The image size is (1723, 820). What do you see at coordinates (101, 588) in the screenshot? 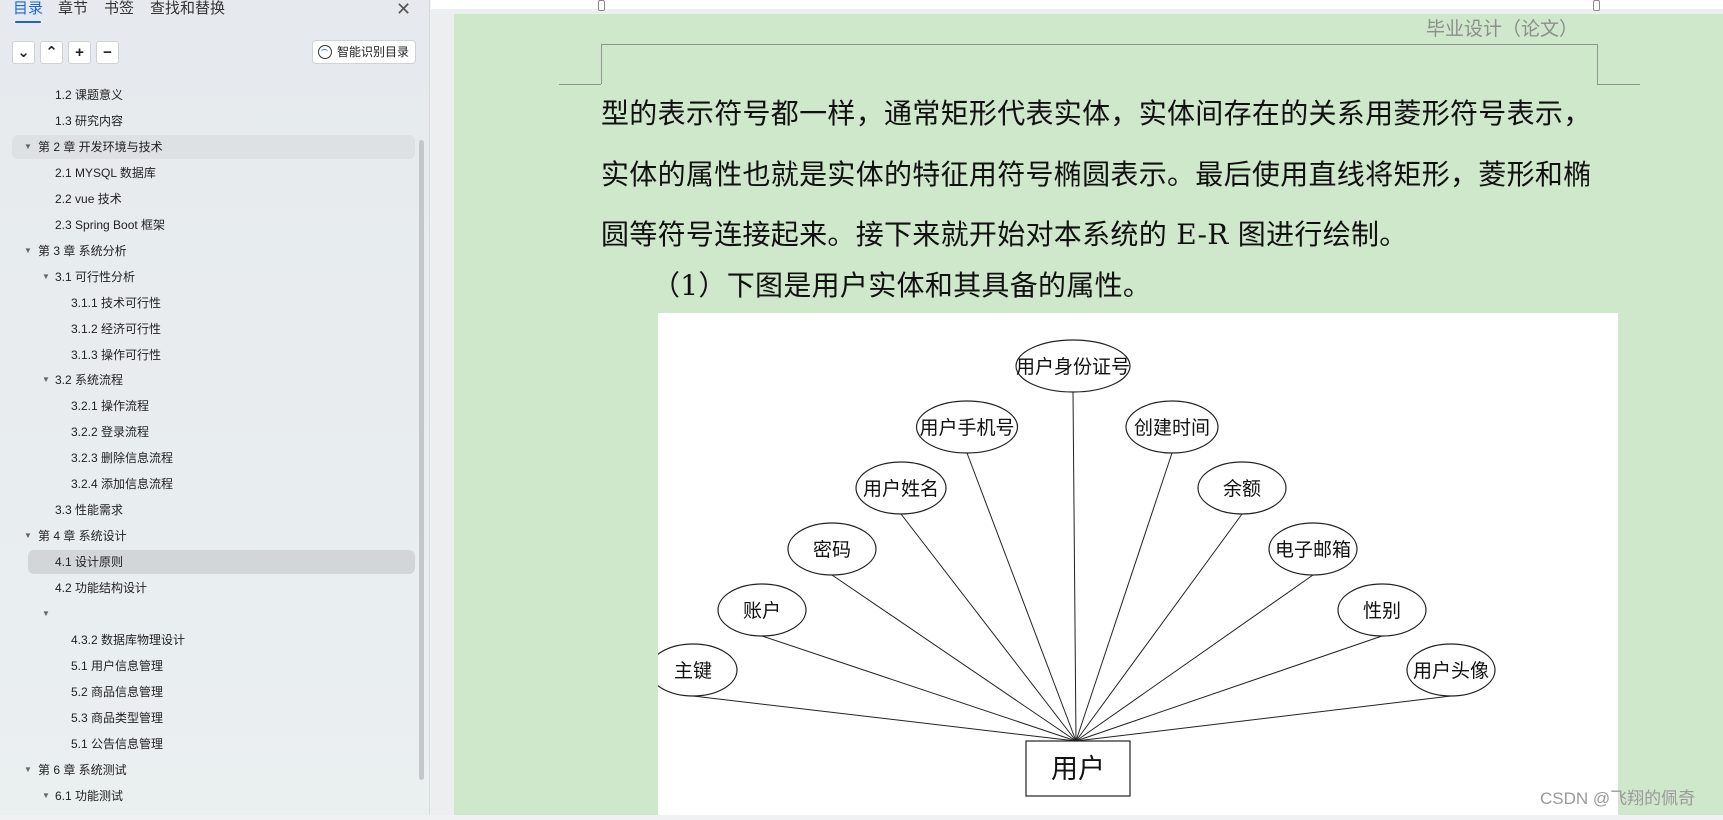
I see `toc-item-label: 4.2 功能结构设计` at bounding box center [101, 588].